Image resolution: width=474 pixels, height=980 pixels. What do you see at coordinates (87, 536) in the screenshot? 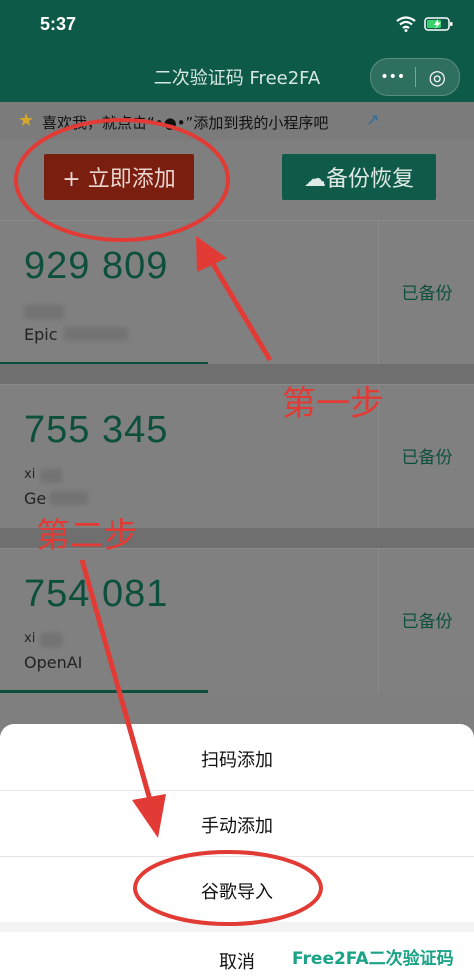
I see `step2-label: 第二步` at bounding box center [87, 536].